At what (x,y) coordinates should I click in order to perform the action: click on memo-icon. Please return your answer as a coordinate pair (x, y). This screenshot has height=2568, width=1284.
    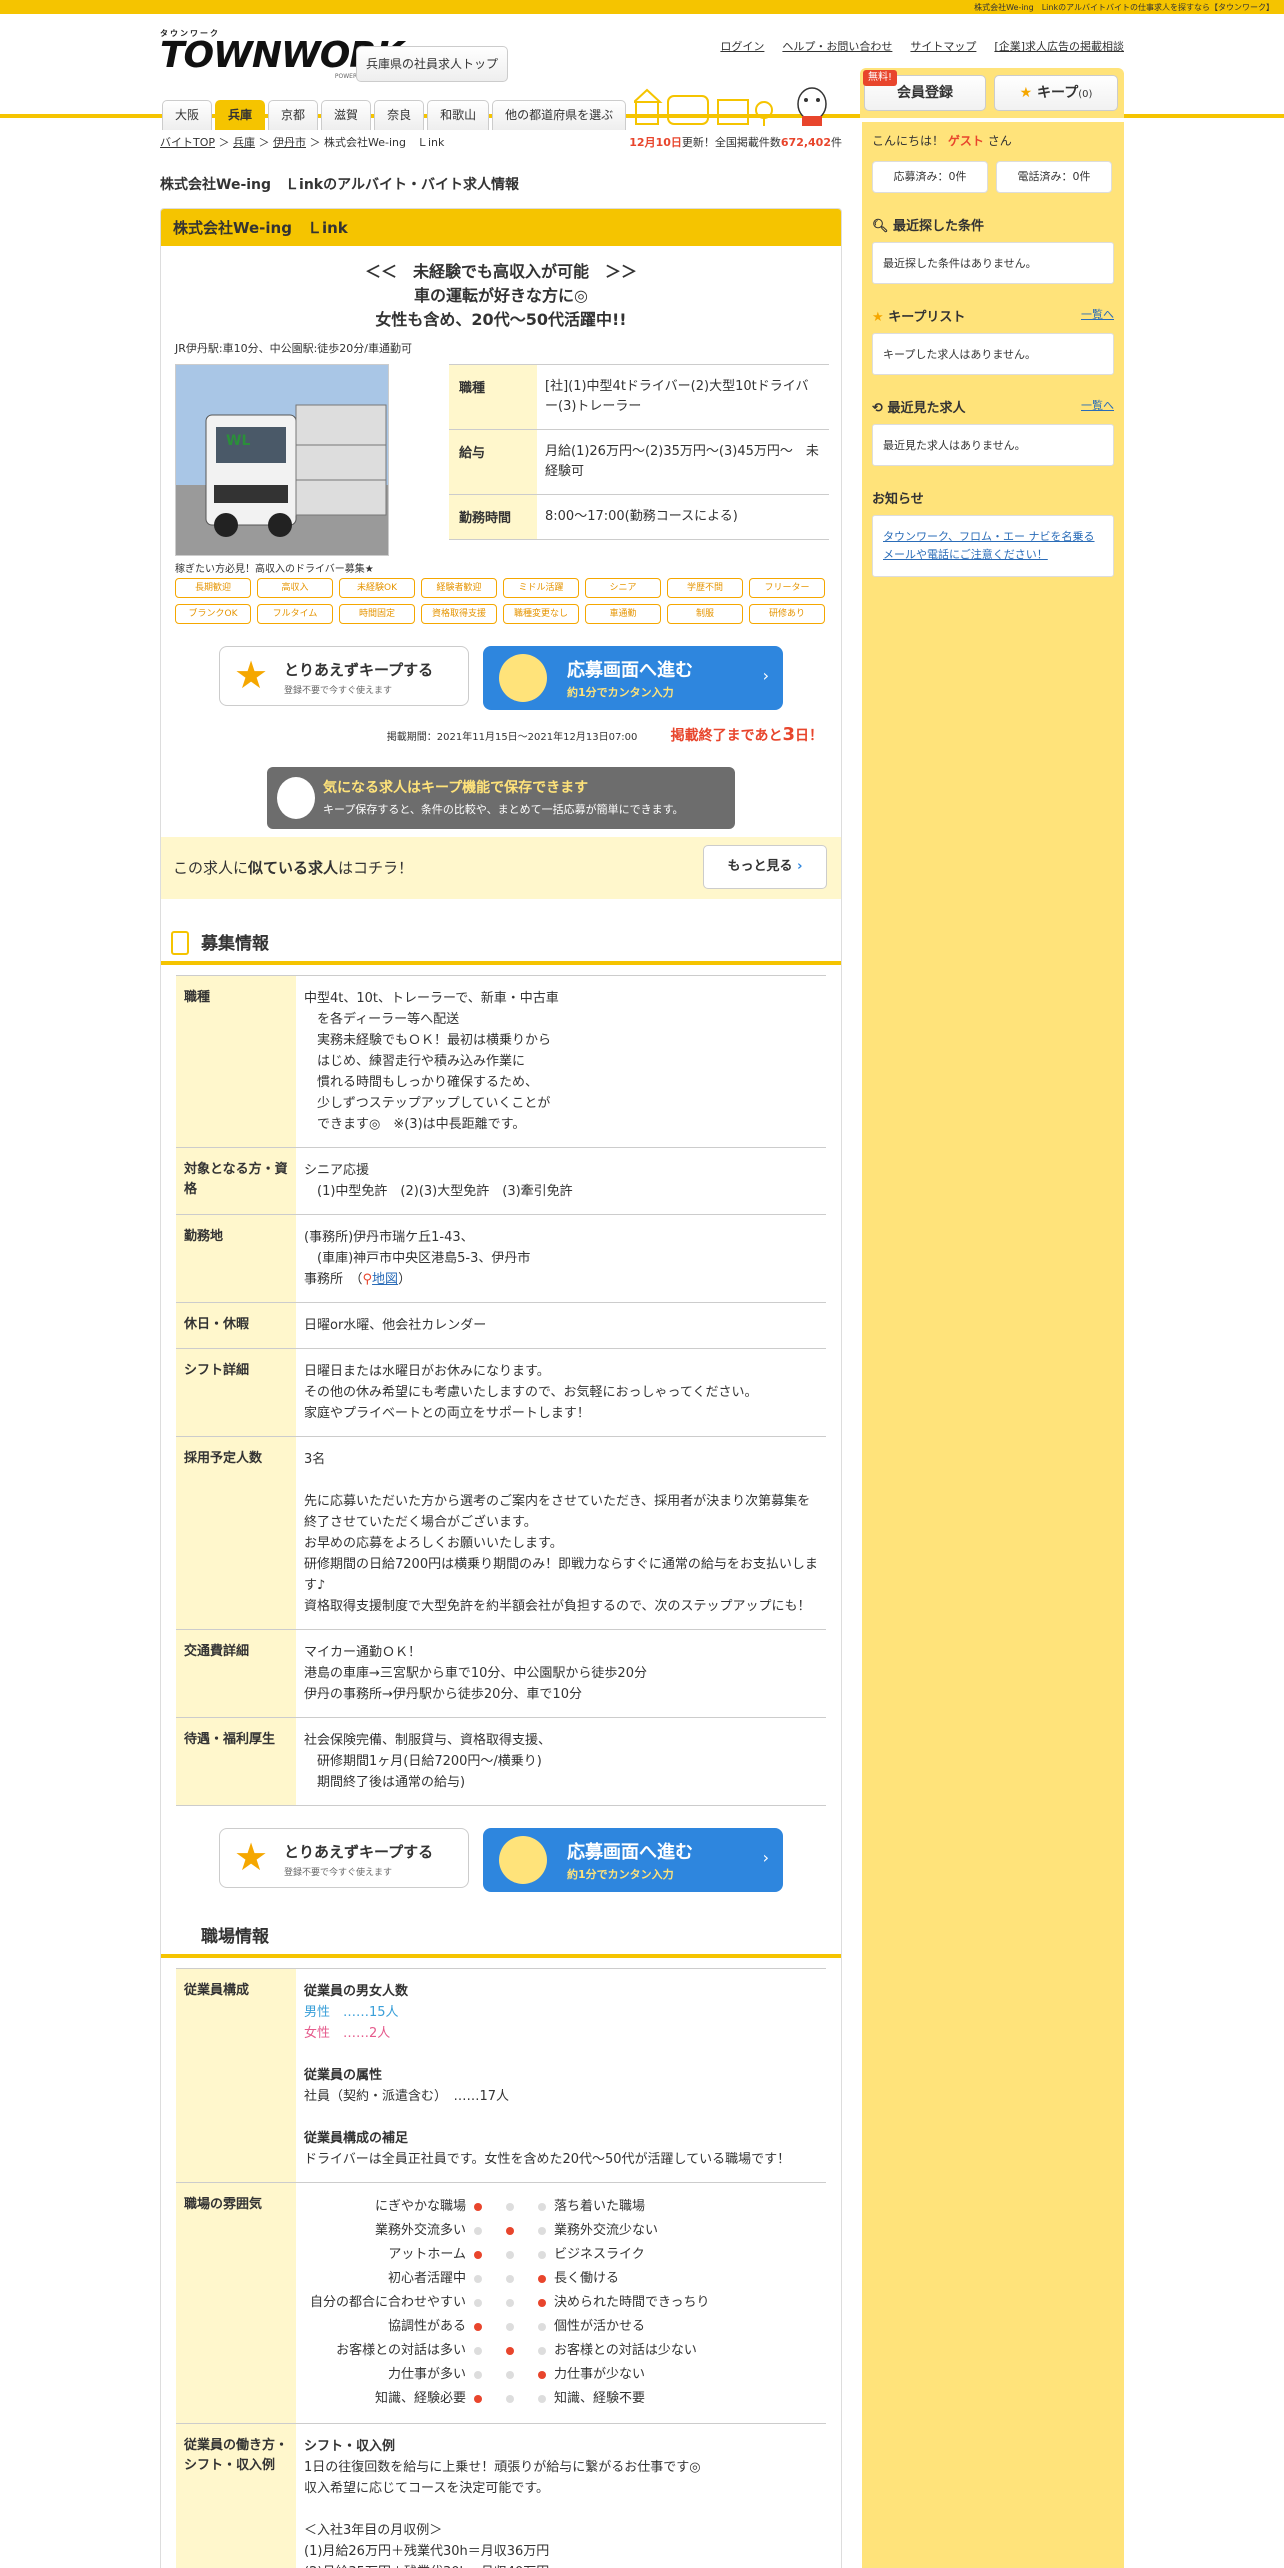
    Looking at the image, I should click on (180, 943).